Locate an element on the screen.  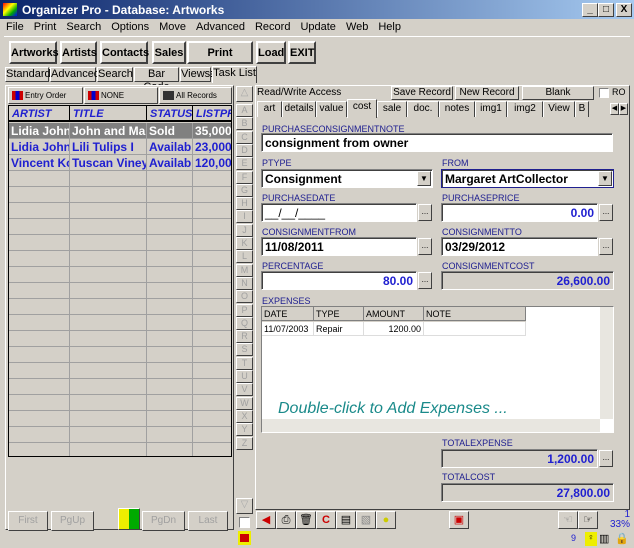
tab-doc: doc. is located at coordinates (423, 109).